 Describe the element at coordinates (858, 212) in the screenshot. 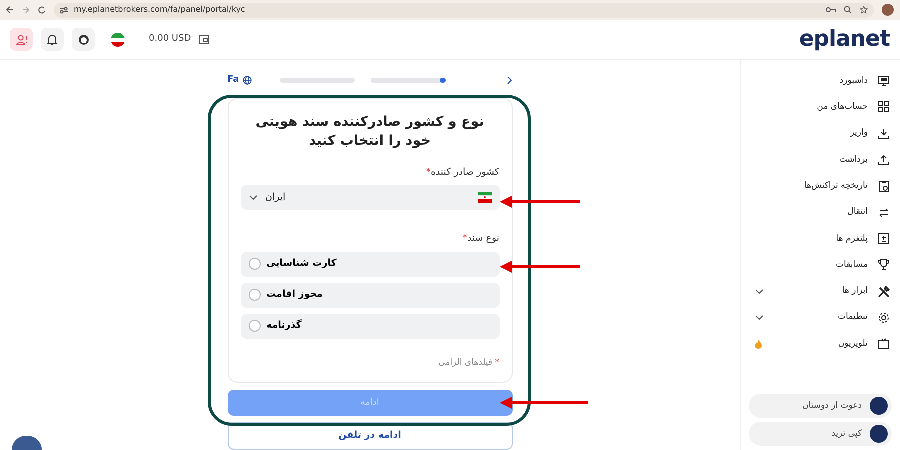

I see `sidebar-item: انتقال` at that location.